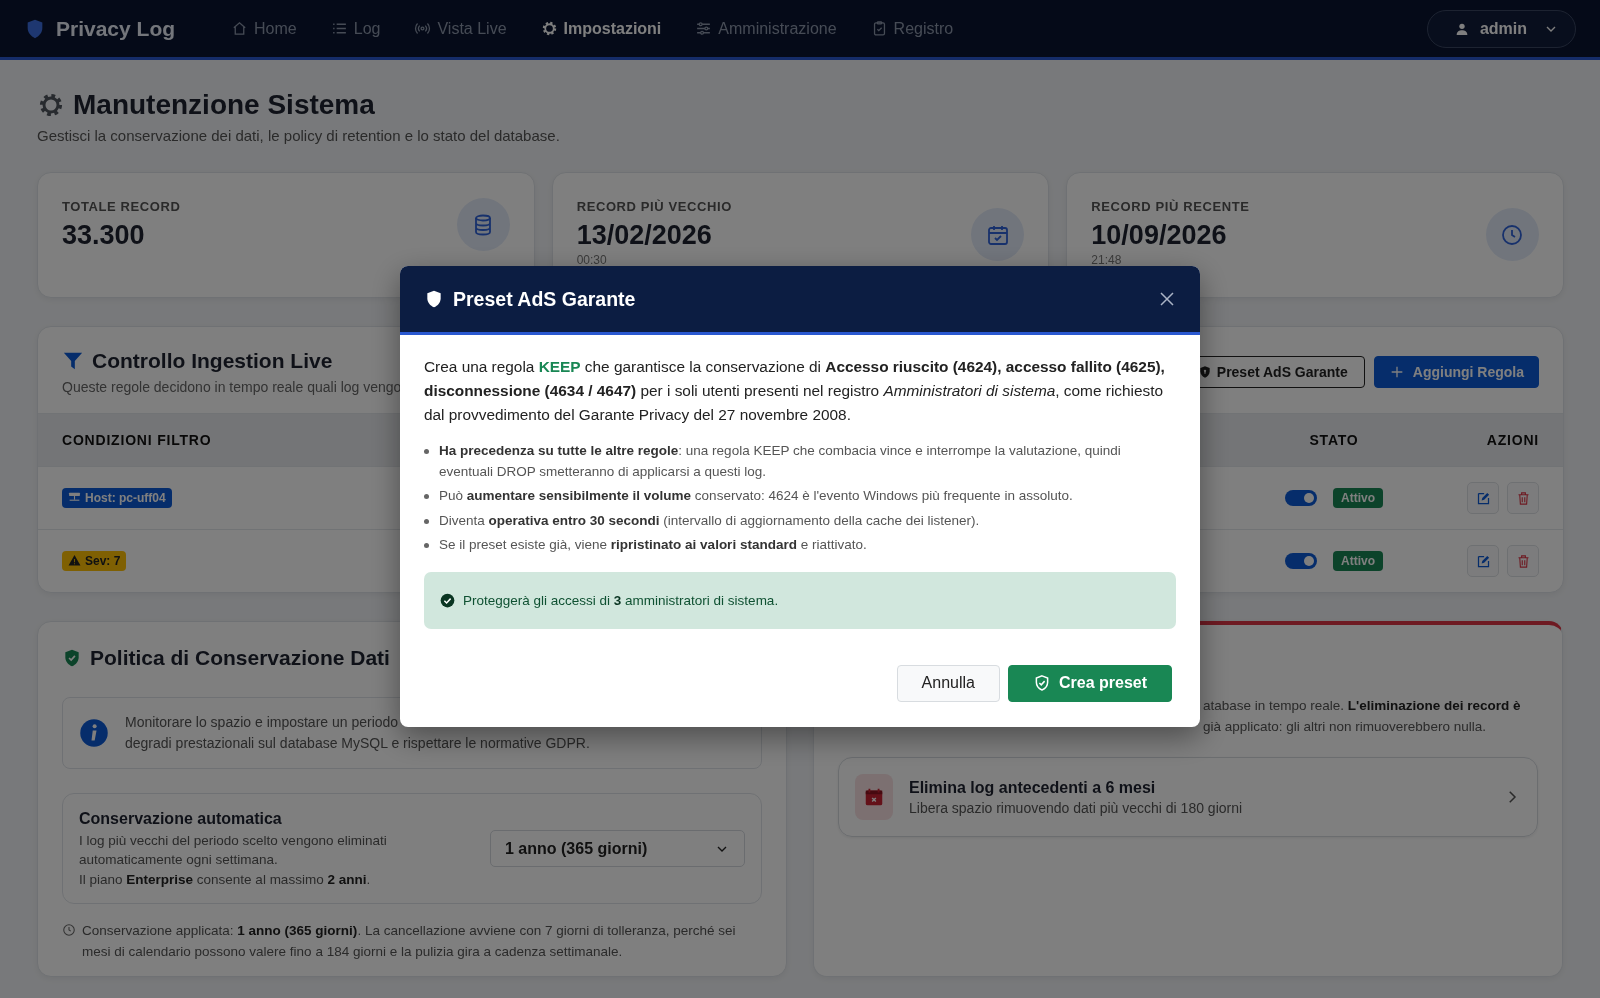  I want to click on user-menu: admin, so click(1501, 28).